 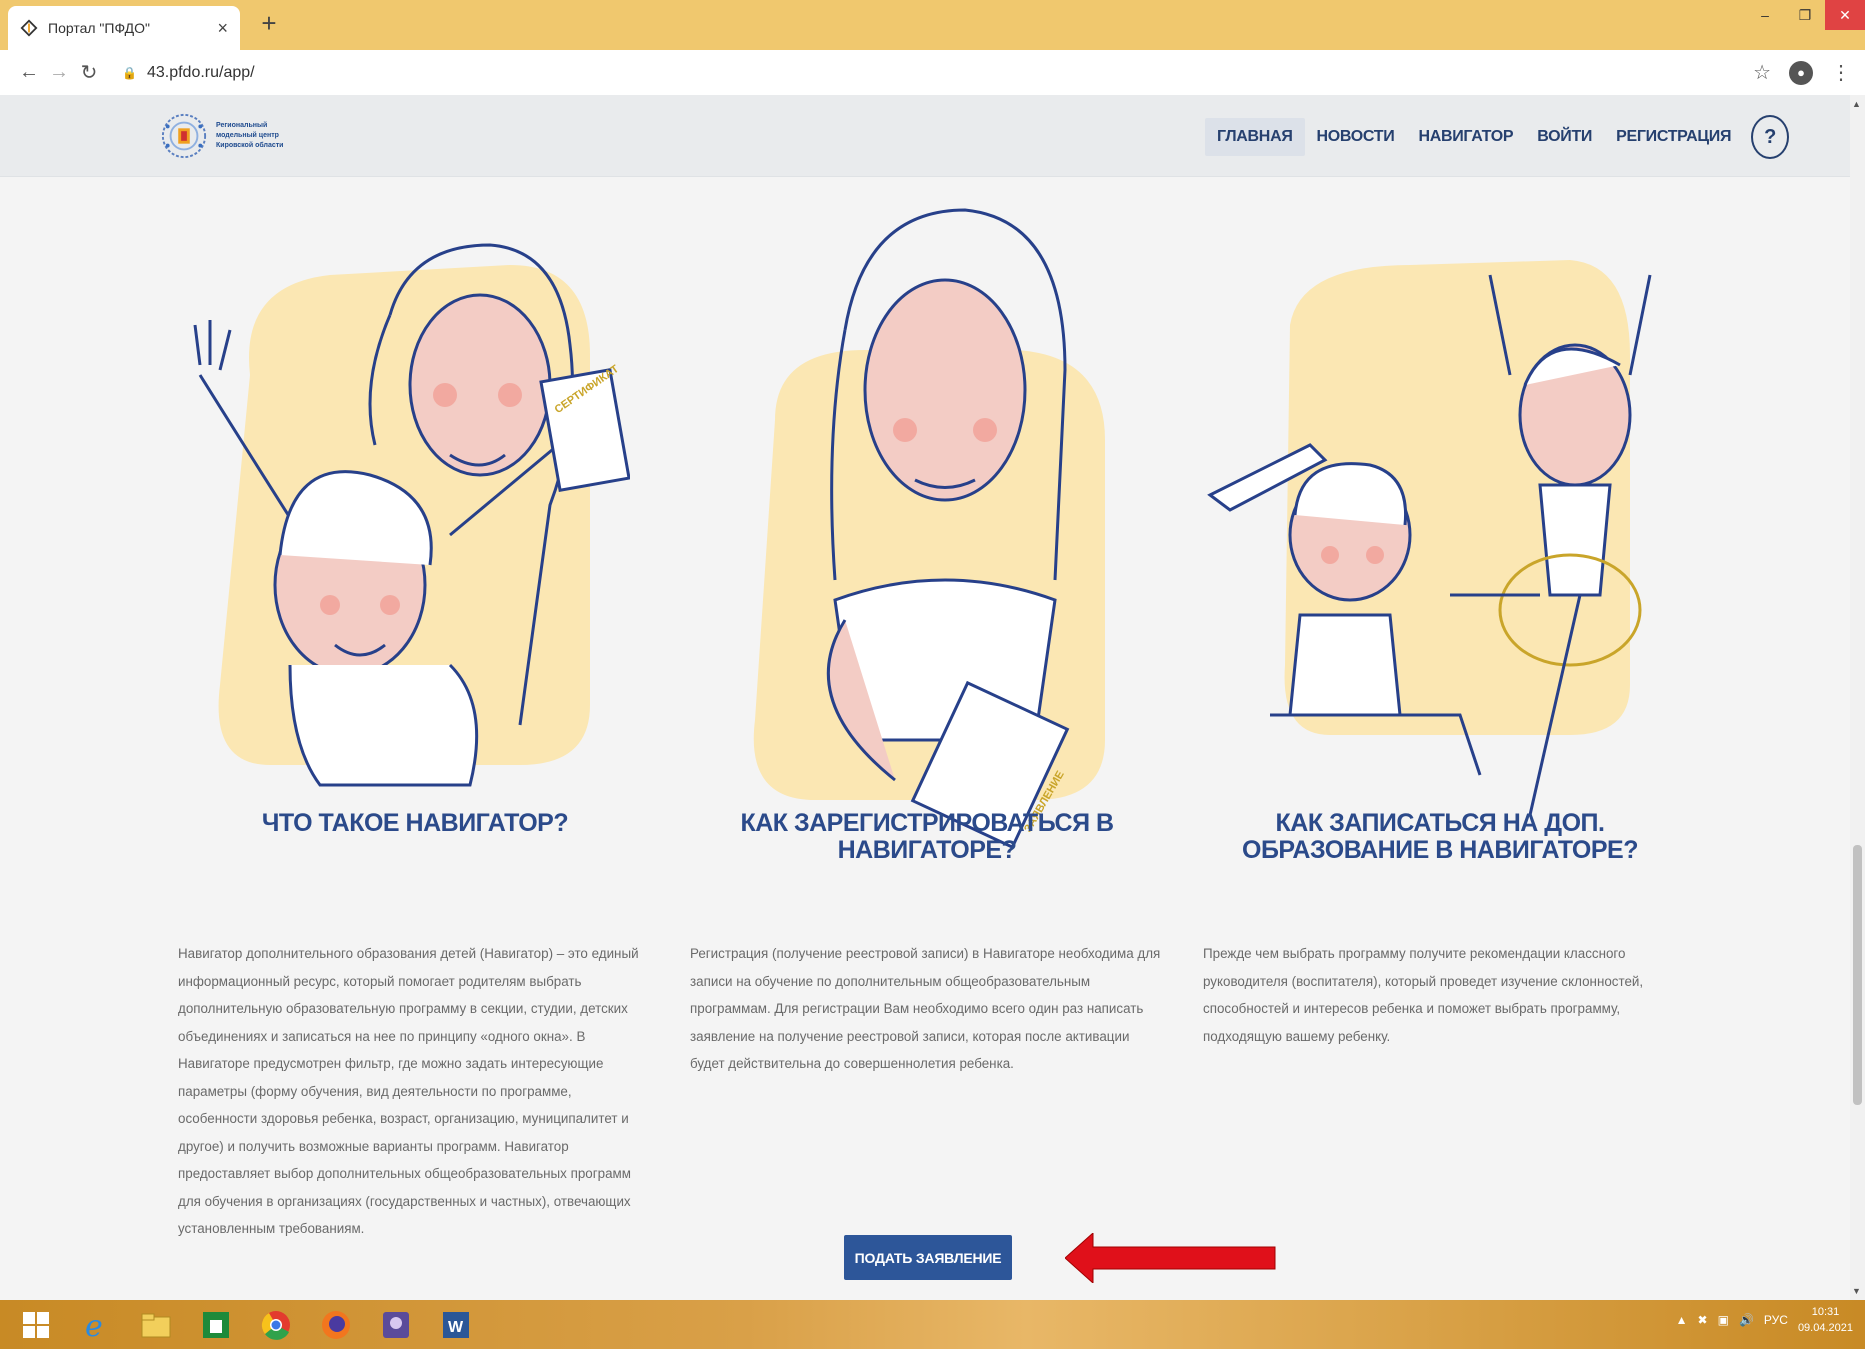 I want to click on new-tab-button: +, so click(x=269, y=23).